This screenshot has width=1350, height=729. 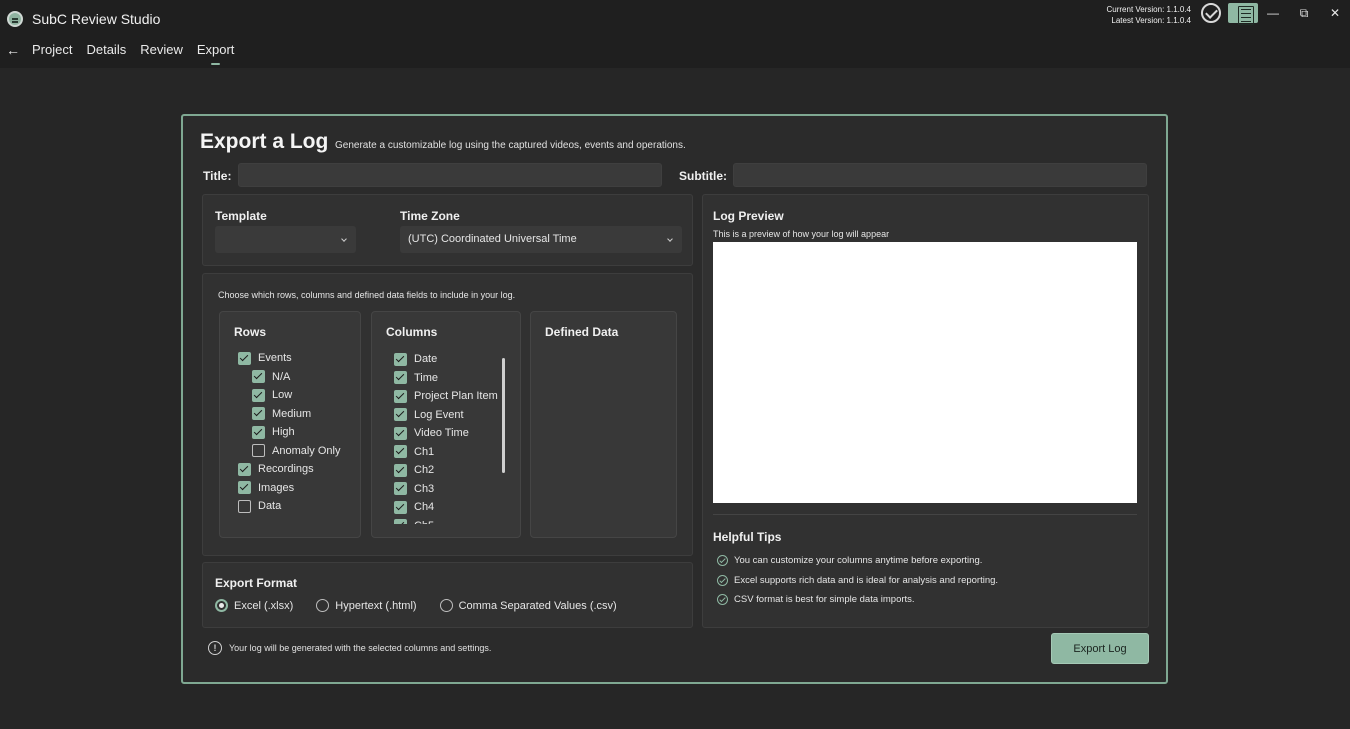 What do you see at coordinates (424, 451) in the screenshot?
I see `column-checkbox-label: Ch1` at bounding box center [424, 451].